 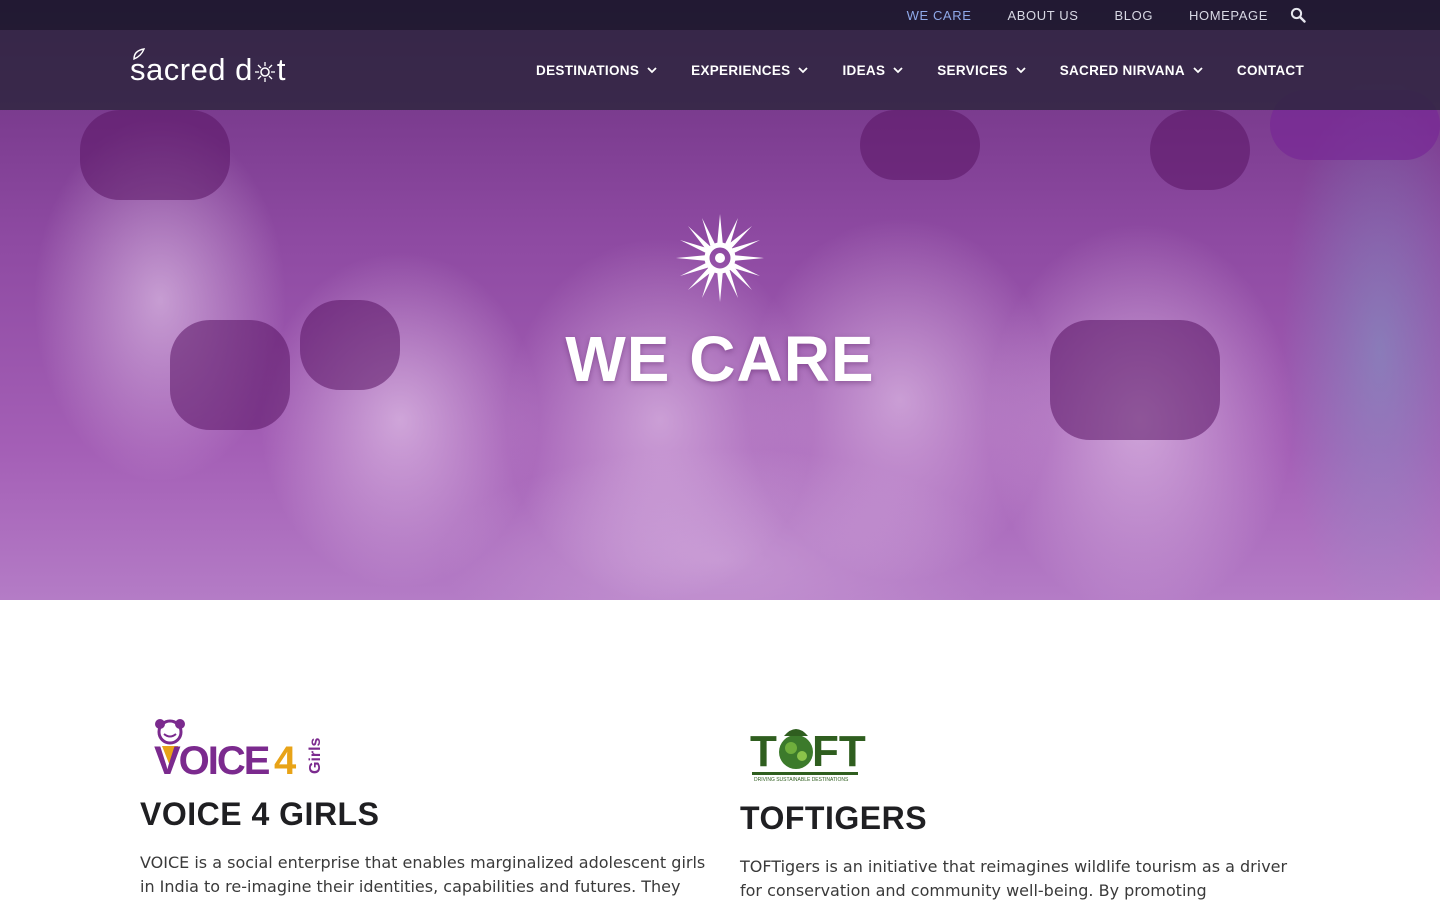 I want to click on page-title: WE CARE, so click(x=720, y=359).